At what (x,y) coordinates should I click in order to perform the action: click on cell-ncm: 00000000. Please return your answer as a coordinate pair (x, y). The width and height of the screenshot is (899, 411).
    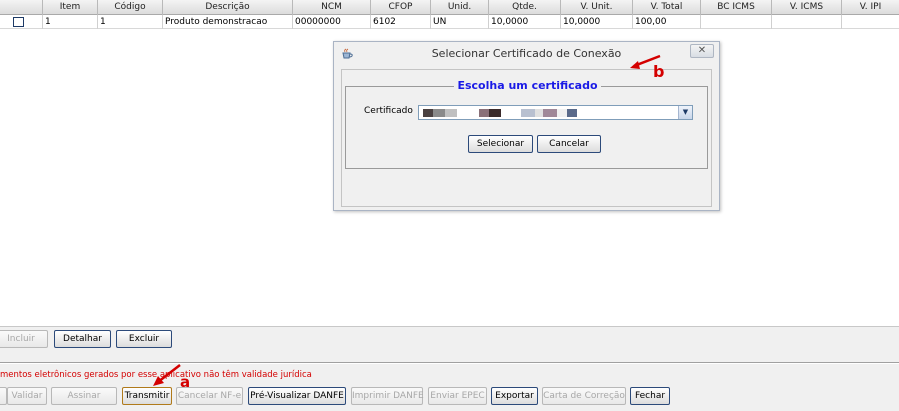
    Looking at the image, I should click on (332, 22).